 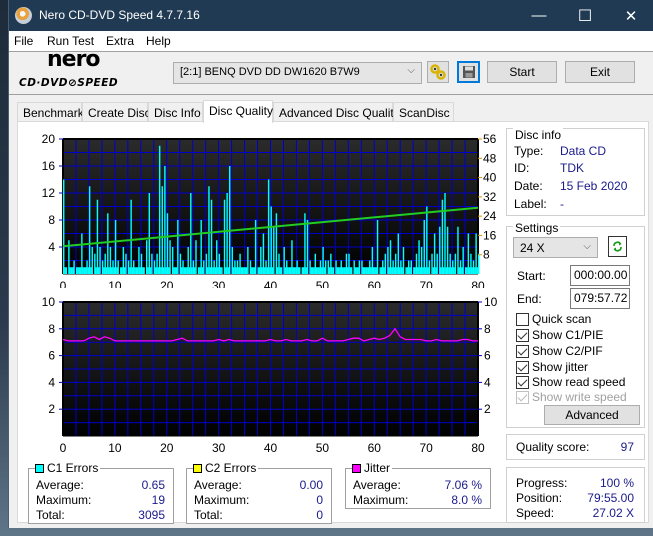 I want to click on show-jitter-checkbox: Show jitter, so click(x=552, y=367).